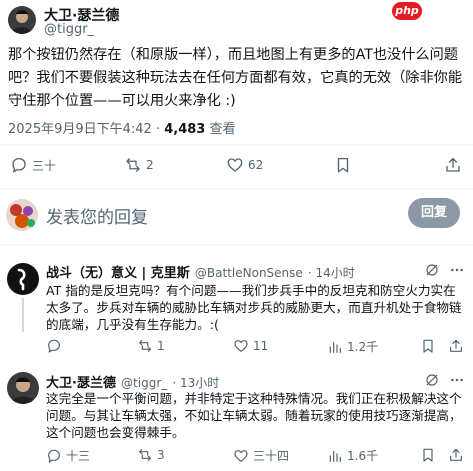 This screenshot has height=471, width=473. I want to click on reply-author-name: 大卫·瑟兰德, so click(81, 383).